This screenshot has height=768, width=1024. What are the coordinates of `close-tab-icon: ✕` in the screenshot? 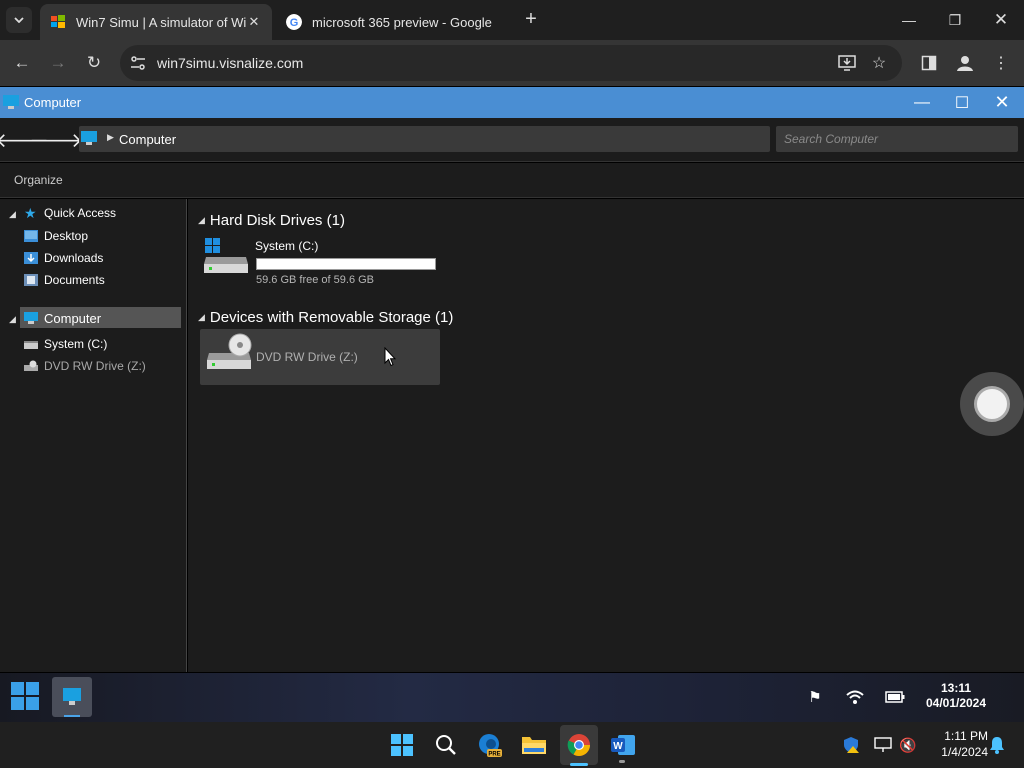 It's located at (254, 22).